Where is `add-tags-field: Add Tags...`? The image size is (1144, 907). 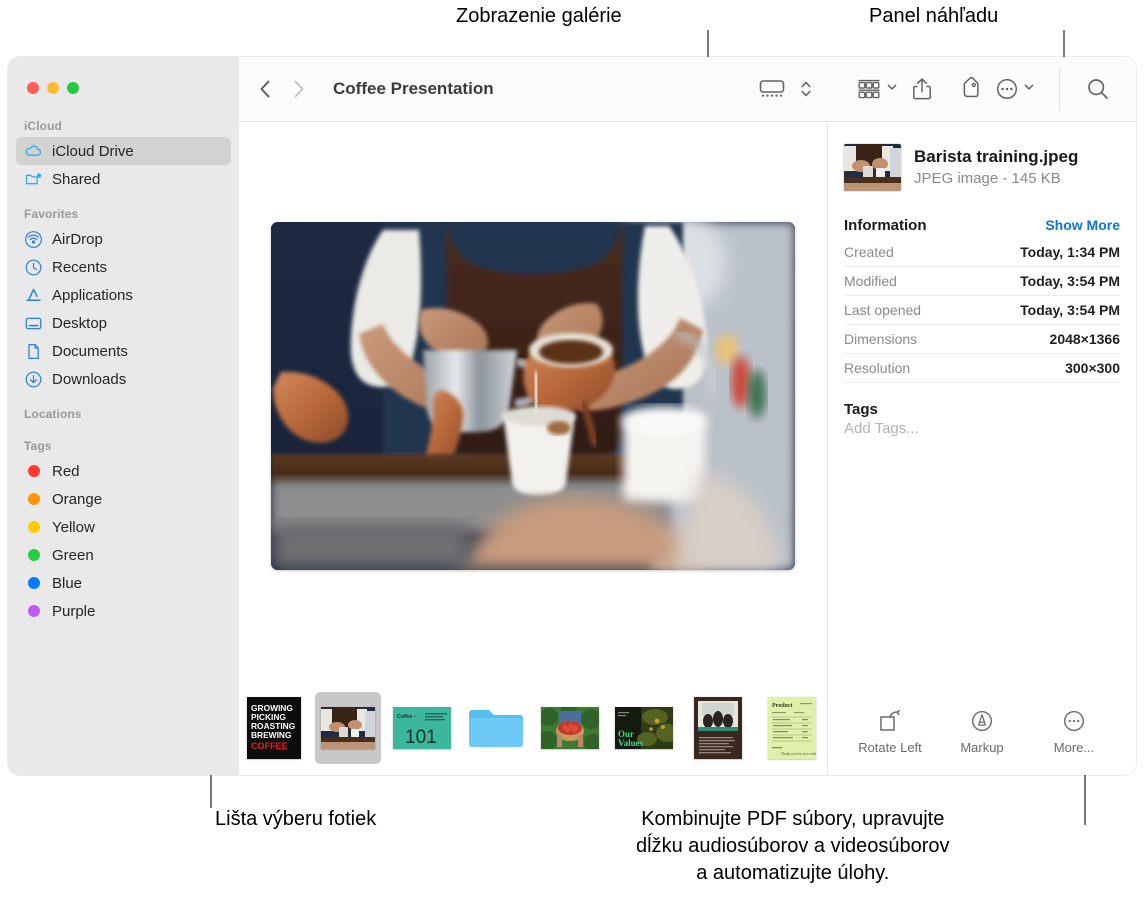 add-tags-field: Add Tags... is located at coordinates (982, 428).